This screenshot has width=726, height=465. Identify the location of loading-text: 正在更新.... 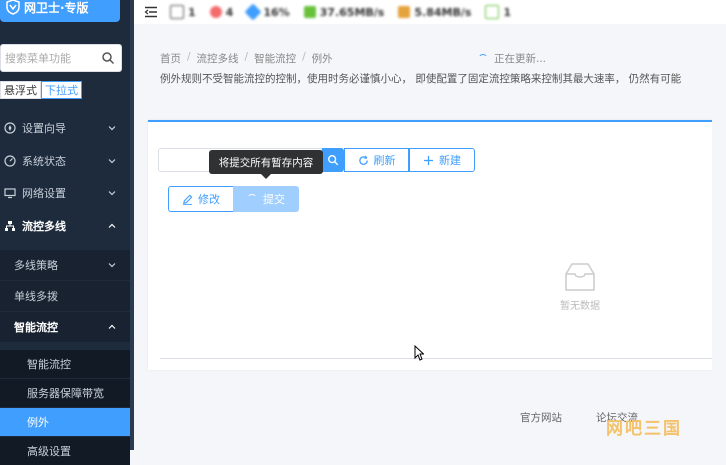
(520, 59).